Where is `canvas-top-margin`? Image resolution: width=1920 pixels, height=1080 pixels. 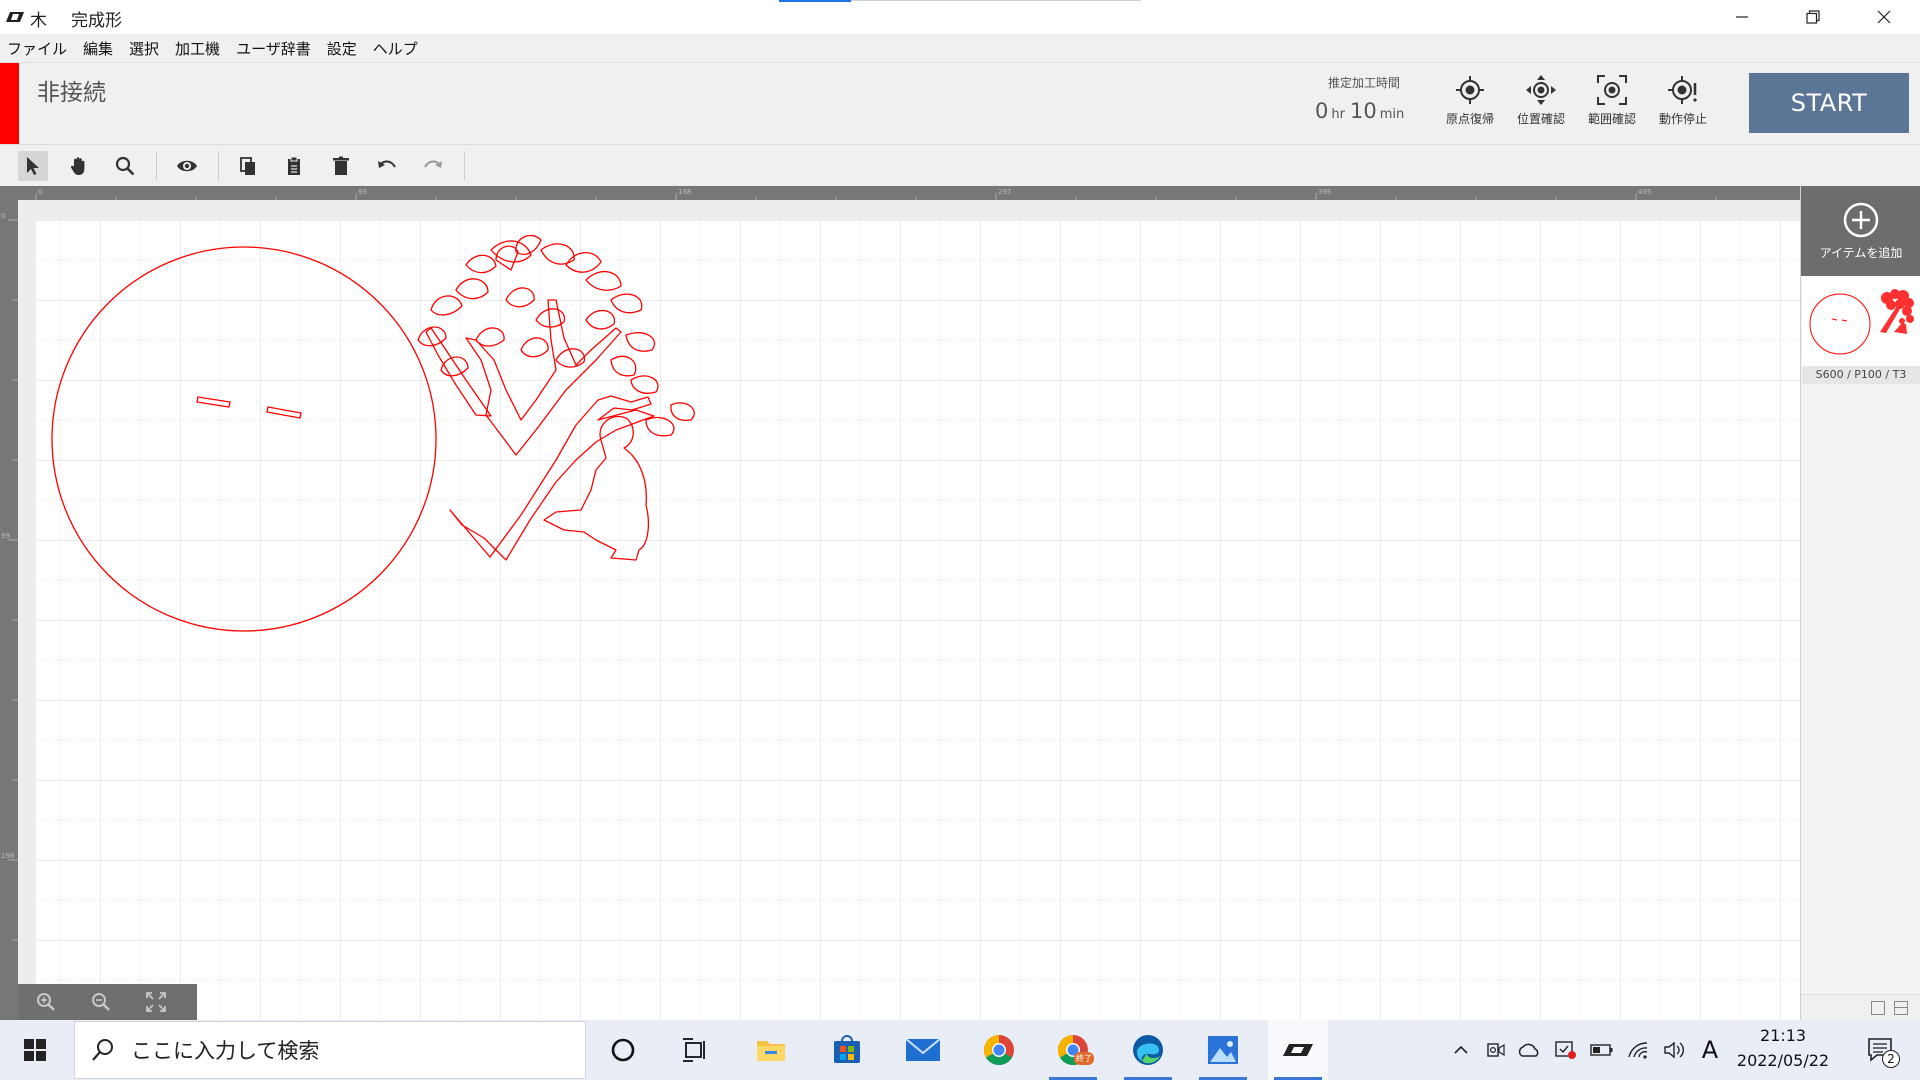
canvas-top-margin is located at coordinates (909, 210).